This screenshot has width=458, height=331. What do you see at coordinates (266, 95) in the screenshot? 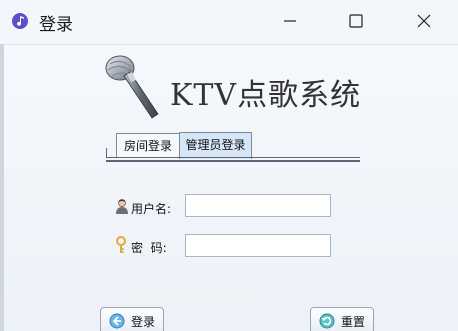
I see `app-name: KTV点歌系统` at bounding box center [266, 95].